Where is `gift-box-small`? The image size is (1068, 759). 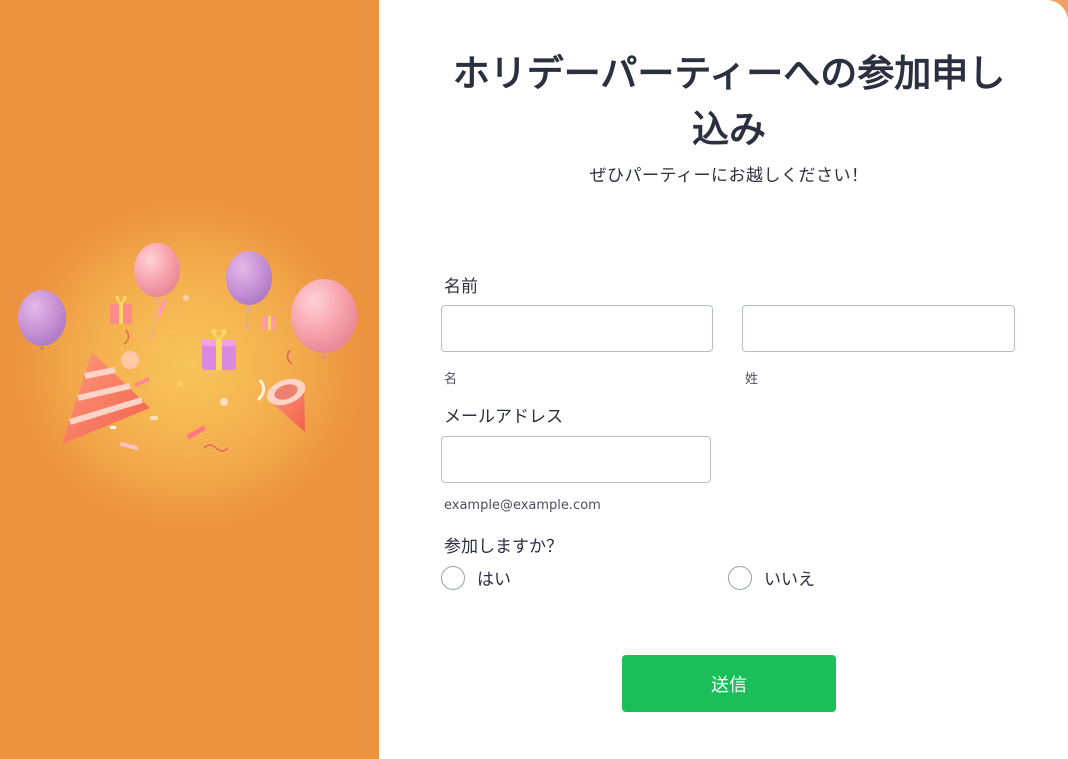 gift-box-small is located at coordinates (269, 323).